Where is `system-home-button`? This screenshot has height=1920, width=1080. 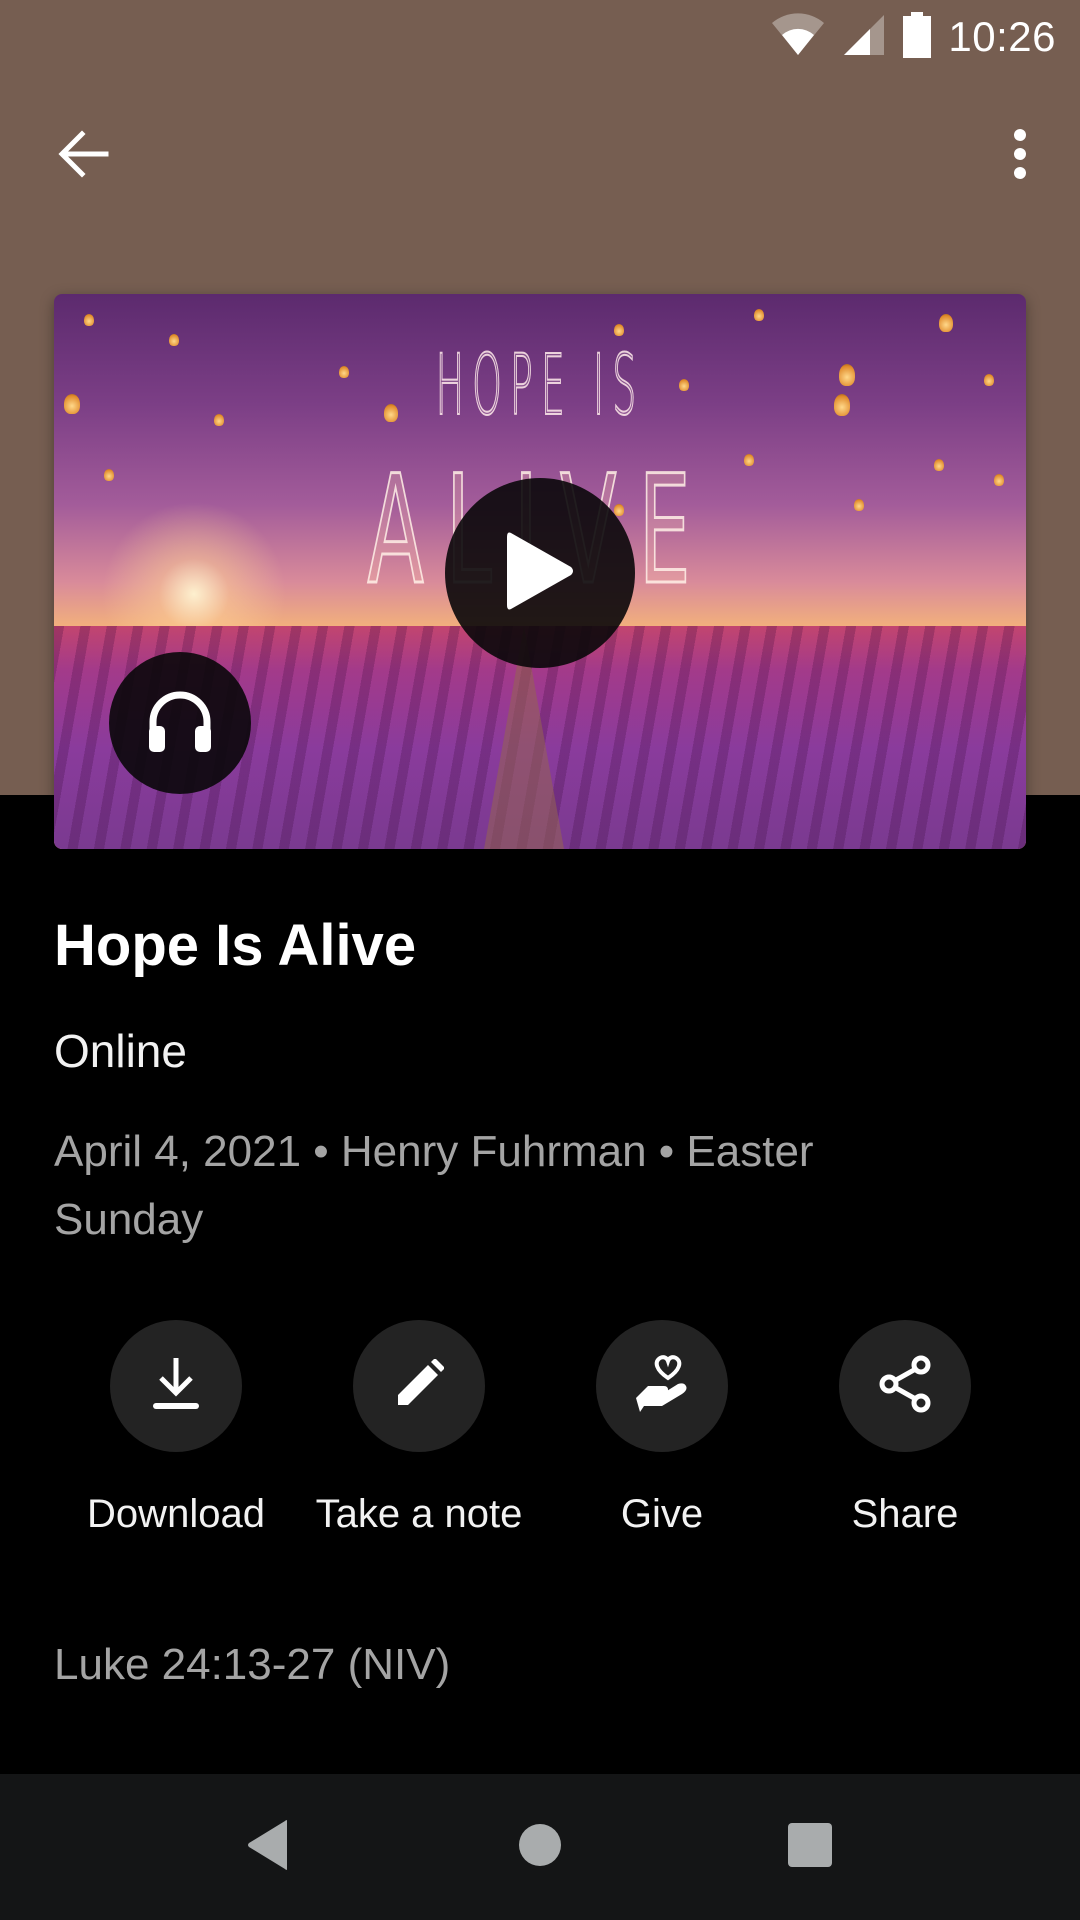
system-home-button is located at coordinates (540, 1847).